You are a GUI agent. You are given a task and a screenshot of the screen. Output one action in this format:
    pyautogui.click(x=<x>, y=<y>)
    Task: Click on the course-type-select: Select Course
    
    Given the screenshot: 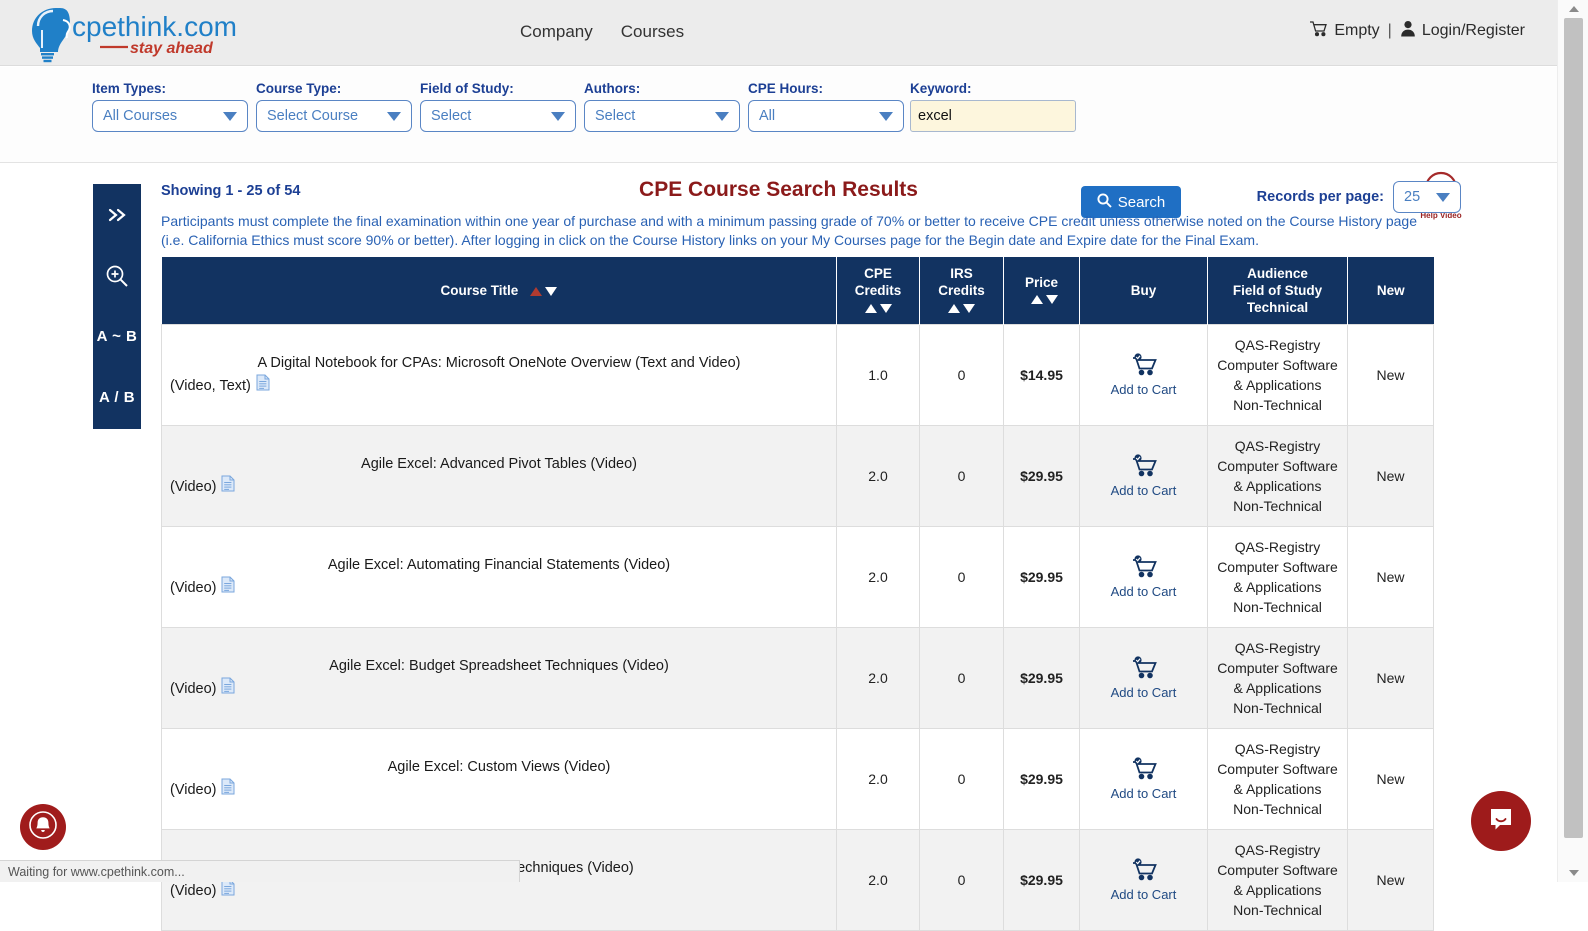 What is the action you would take?
    pyautogui.click(x=334, y=116)
    